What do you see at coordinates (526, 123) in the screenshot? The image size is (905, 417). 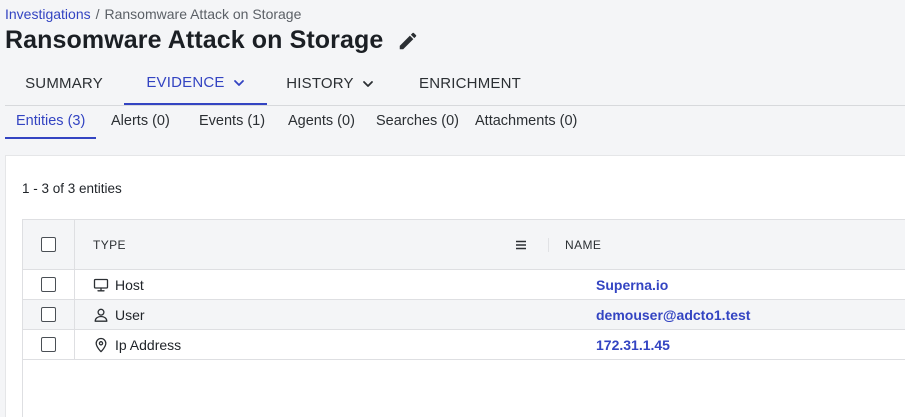 I see `subtab-attachments: Attachments (0)` at bounding box center [526, 123].